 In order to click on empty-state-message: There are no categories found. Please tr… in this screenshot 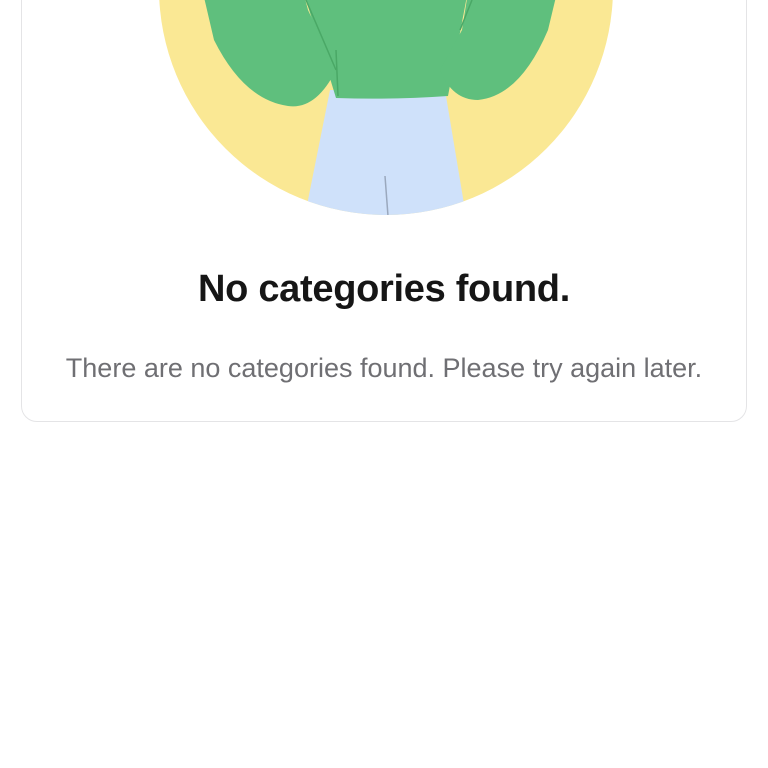, I will do `click(384, 368)`.